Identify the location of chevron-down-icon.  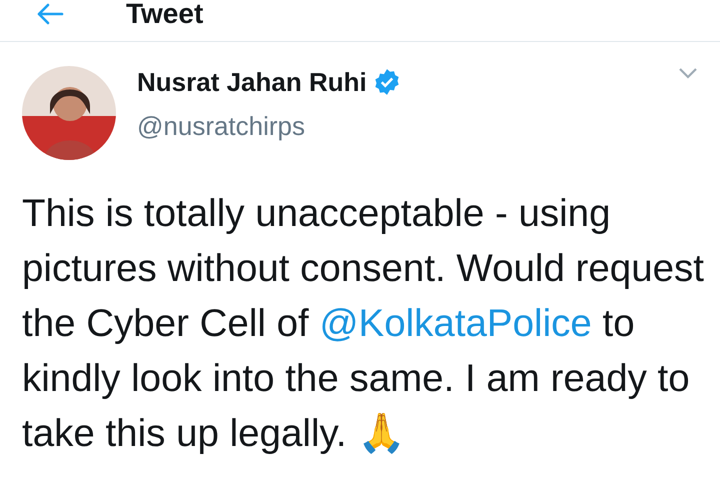
(688, 73).